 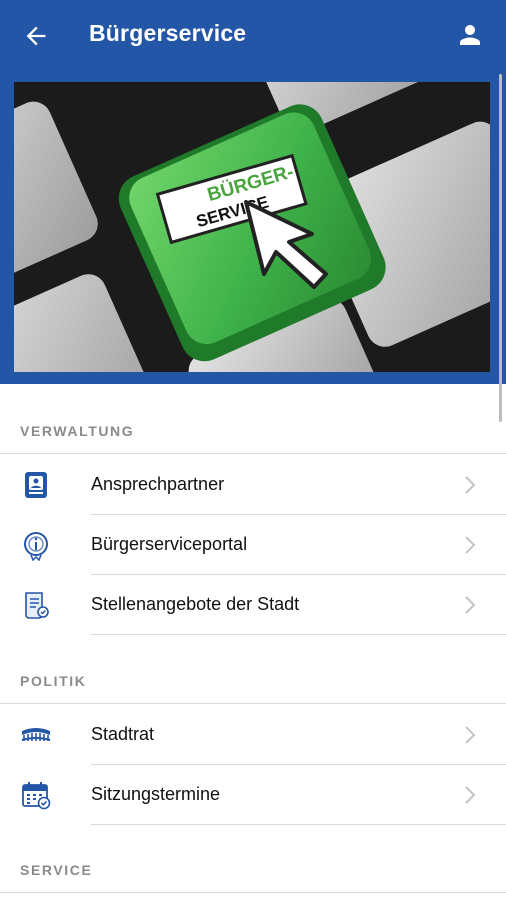 I want to click on info-seal-icon, so click(x=36, y=546).